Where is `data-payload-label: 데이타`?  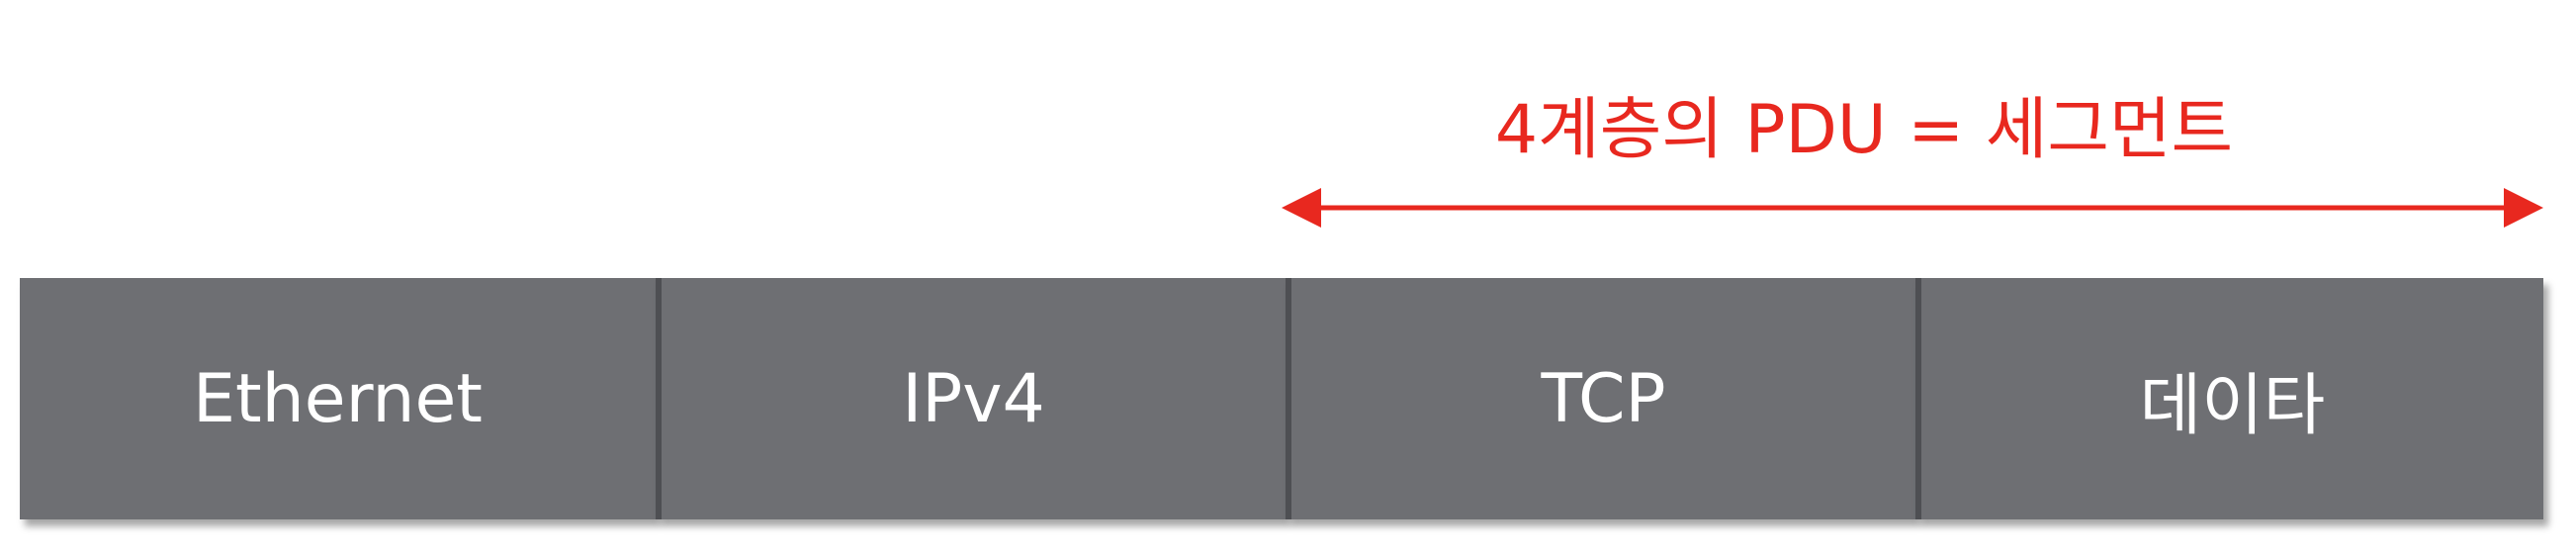
data-payload-label: 데이타 is located at coordinates (2232, 406).